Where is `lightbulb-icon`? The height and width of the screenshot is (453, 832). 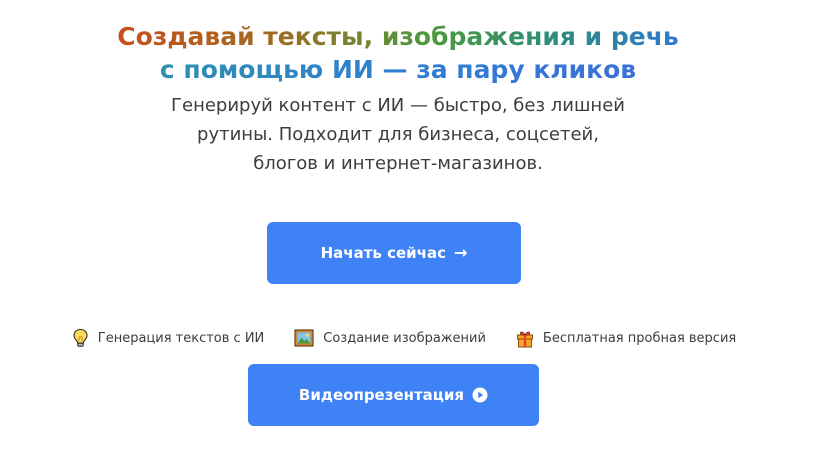 lightbulb-icon is located at coordinates (80, 337).